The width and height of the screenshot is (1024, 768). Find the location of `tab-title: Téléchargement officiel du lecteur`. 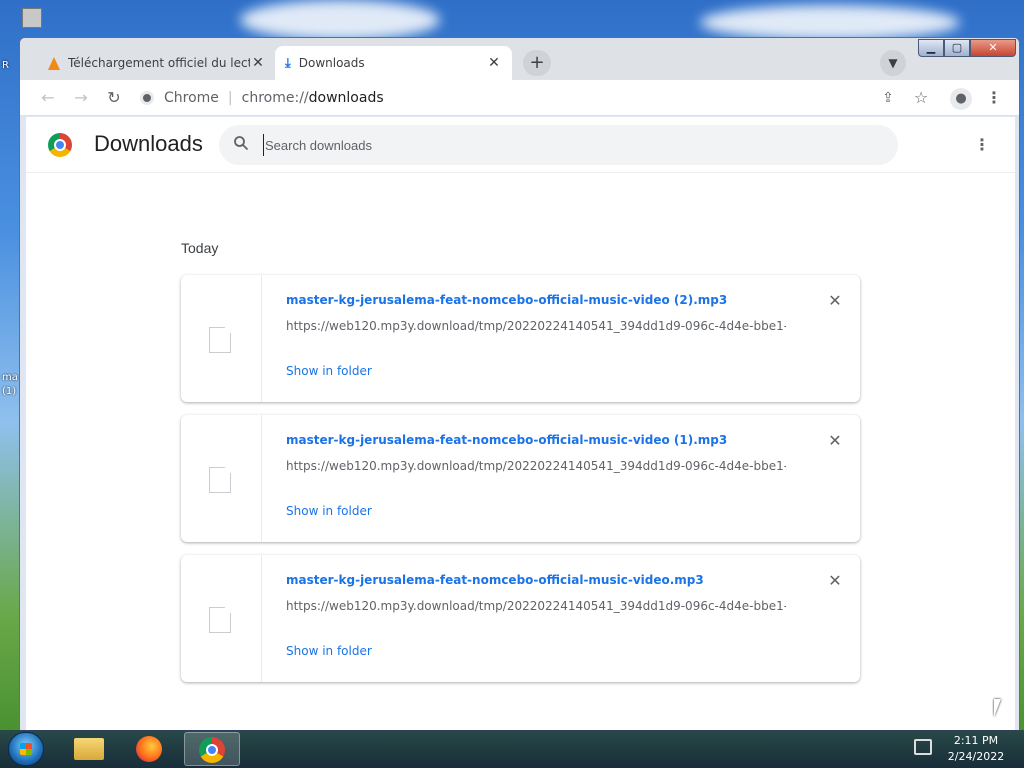

tab-title: Téléchargement officiel du lecteur is located at coordinates (159, 63).